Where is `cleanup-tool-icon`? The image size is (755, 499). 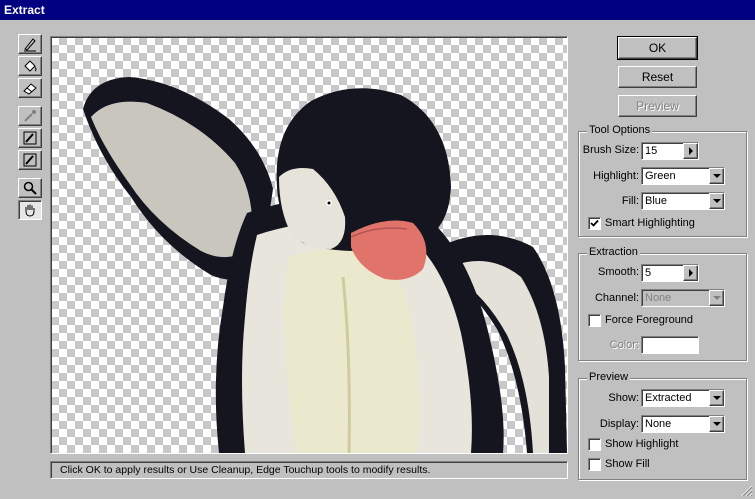 cleanup-tool-icon is located at coordinates (30, 138).